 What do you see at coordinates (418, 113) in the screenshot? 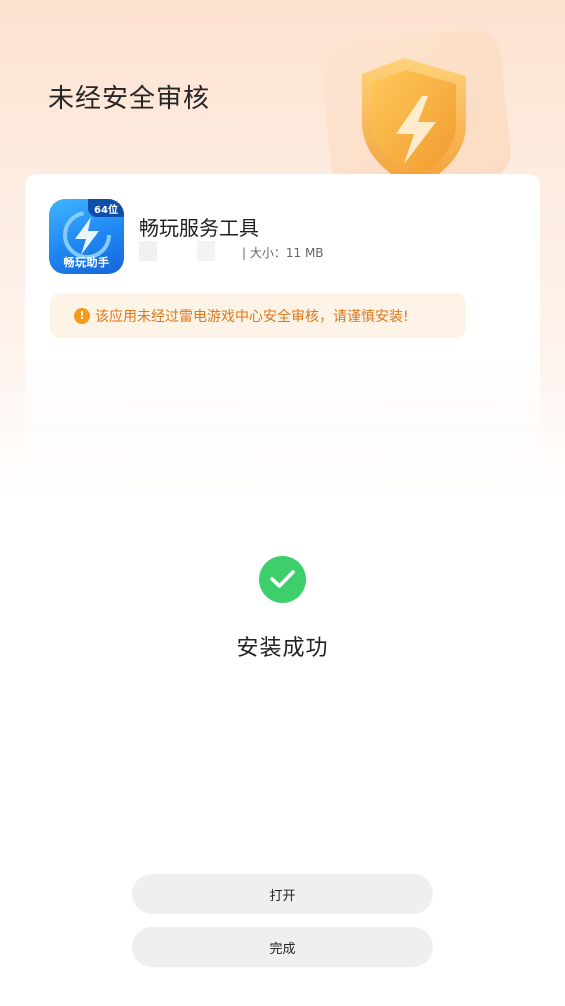
I see `shield-lightning-icon` at bounding box center [418, 113].